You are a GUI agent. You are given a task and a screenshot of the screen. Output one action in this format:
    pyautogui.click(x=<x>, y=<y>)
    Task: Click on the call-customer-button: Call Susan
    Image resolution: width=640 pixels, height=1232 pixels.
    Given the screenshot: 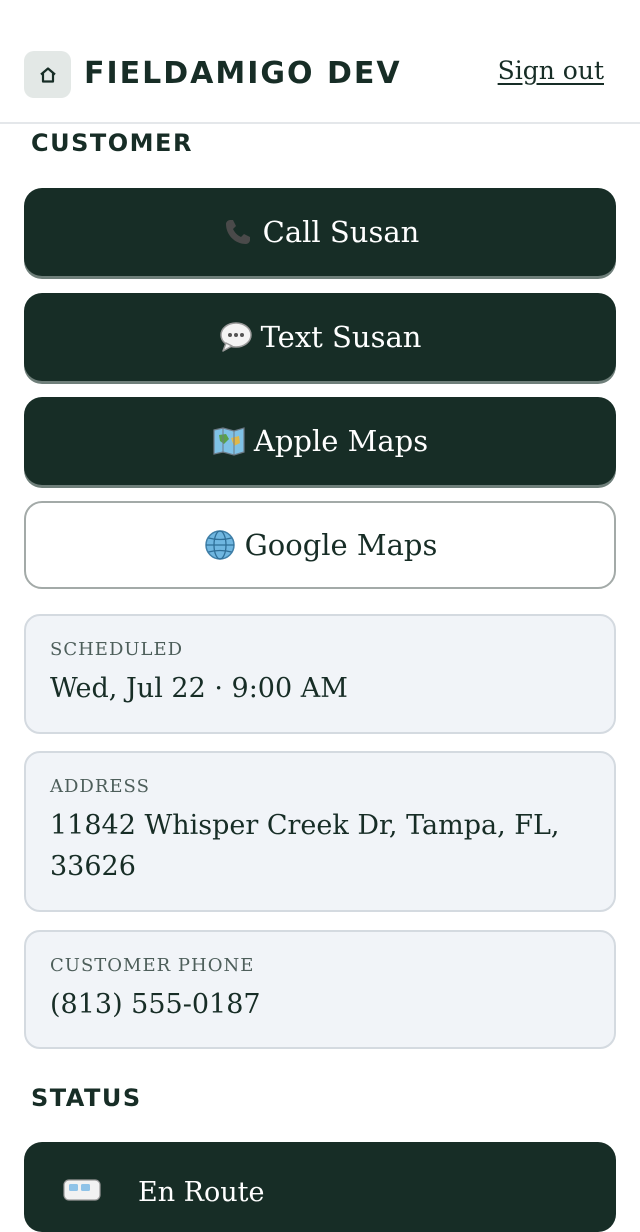 What is the action you would take?
    pyautogui.click(x=320, y=232)
    